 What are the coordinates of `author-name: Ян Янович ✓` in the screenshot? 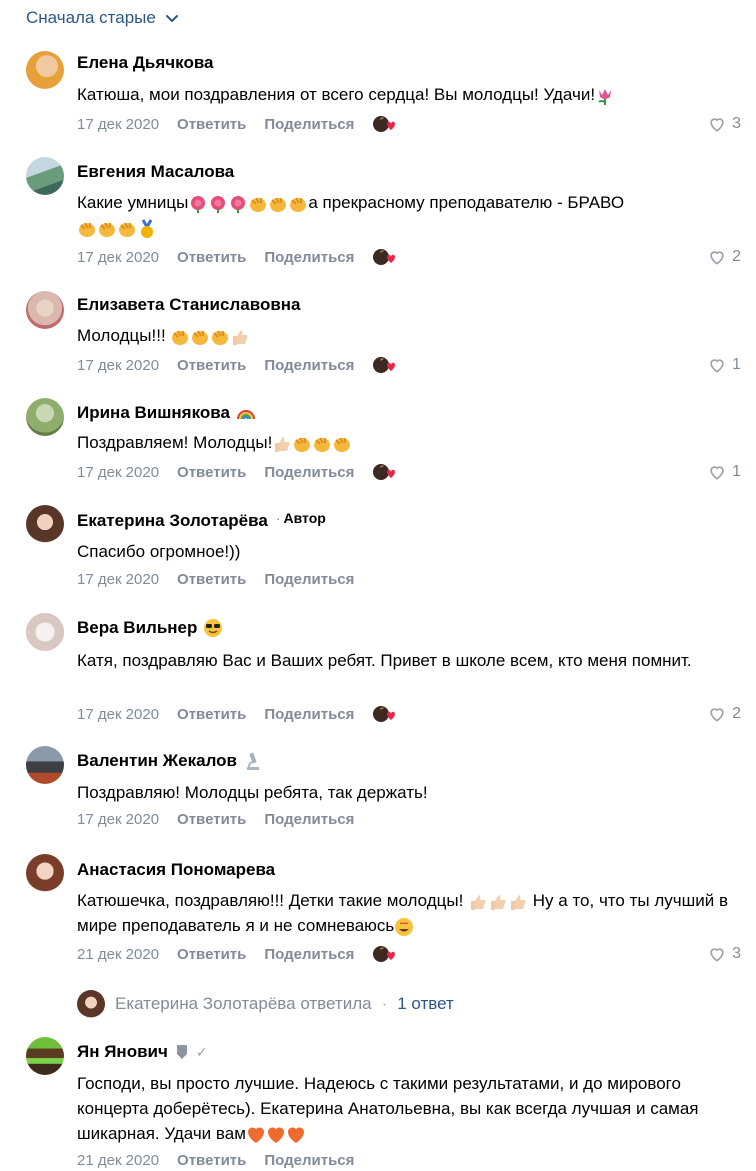 It's located at (142, 1052).